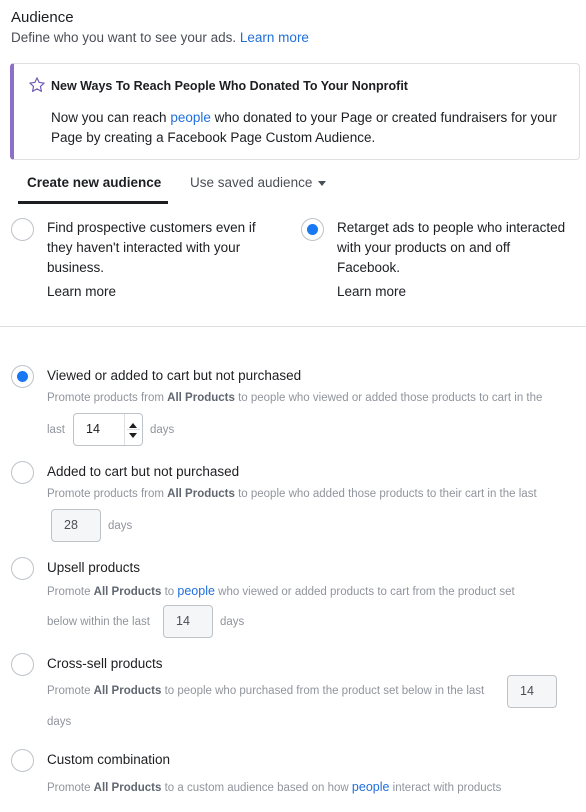 This screenshot has width=586, height=812. What do you see at coordinates (109, 759) in the screenshot?
I see `option-custom-combination-label: Custom combination` at bounding box center [109, 759].